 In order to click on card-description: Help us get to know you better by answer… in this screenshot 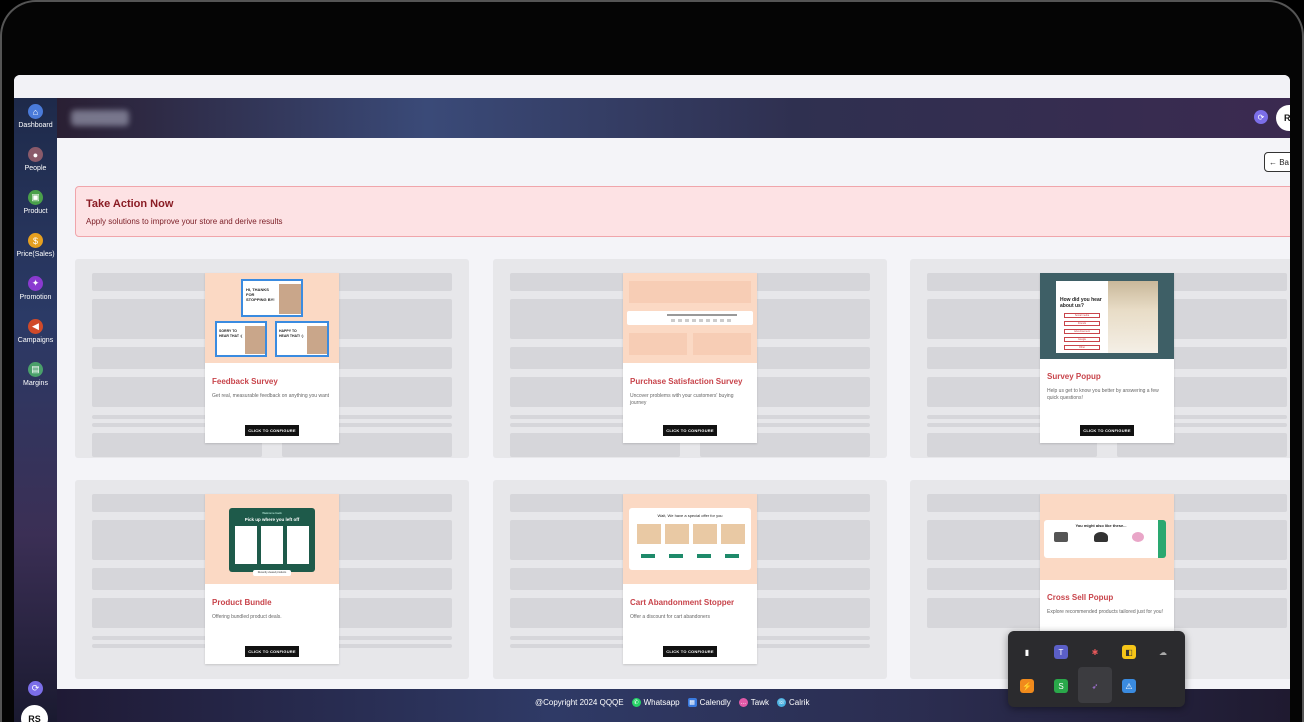, I will do `click(1103, 394)`.